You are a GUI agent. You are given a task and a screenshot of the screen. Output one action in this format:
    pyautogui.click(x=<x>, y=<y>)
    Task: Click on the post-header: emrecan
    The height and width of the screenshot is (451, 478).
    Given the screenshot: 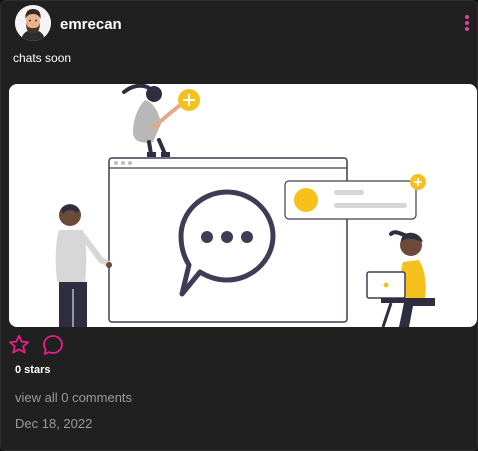 What is the action you would take?
    pyautogui.click(x=243, y=24)
    